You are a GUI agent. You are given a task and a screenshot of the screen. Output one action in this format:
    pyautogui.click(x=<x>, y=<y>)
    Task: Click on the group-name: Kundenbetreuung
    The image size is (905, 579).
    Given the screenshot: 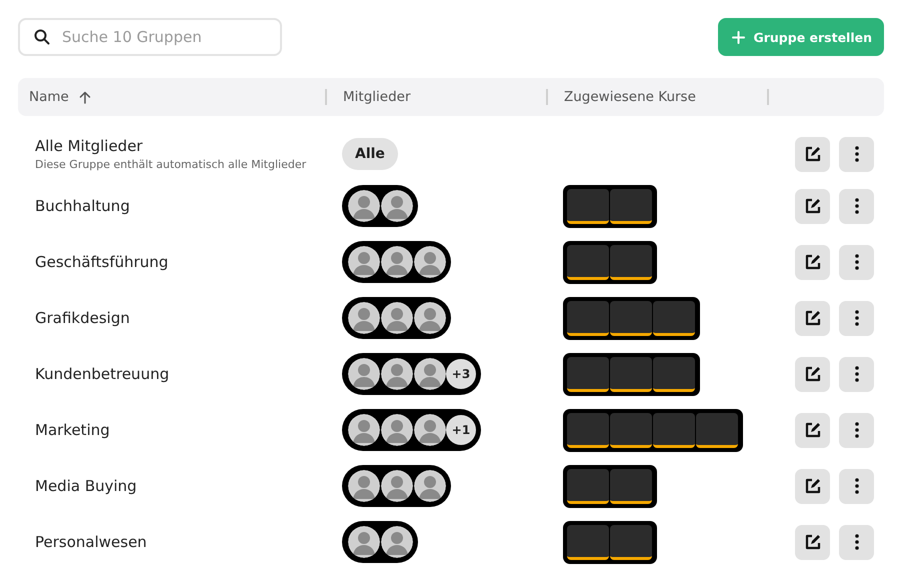 What is the action you would take?
    pyautogui.click(x=102, y=374)
    